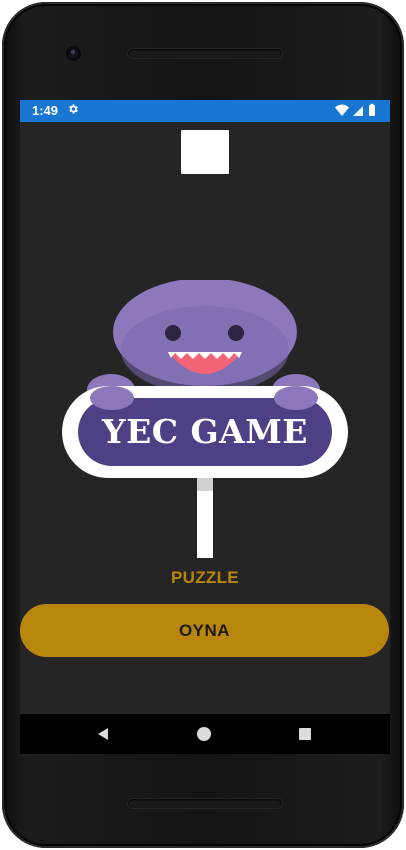 The image size is (406, 850). I want to click on recents-icon, so click(305, 734).